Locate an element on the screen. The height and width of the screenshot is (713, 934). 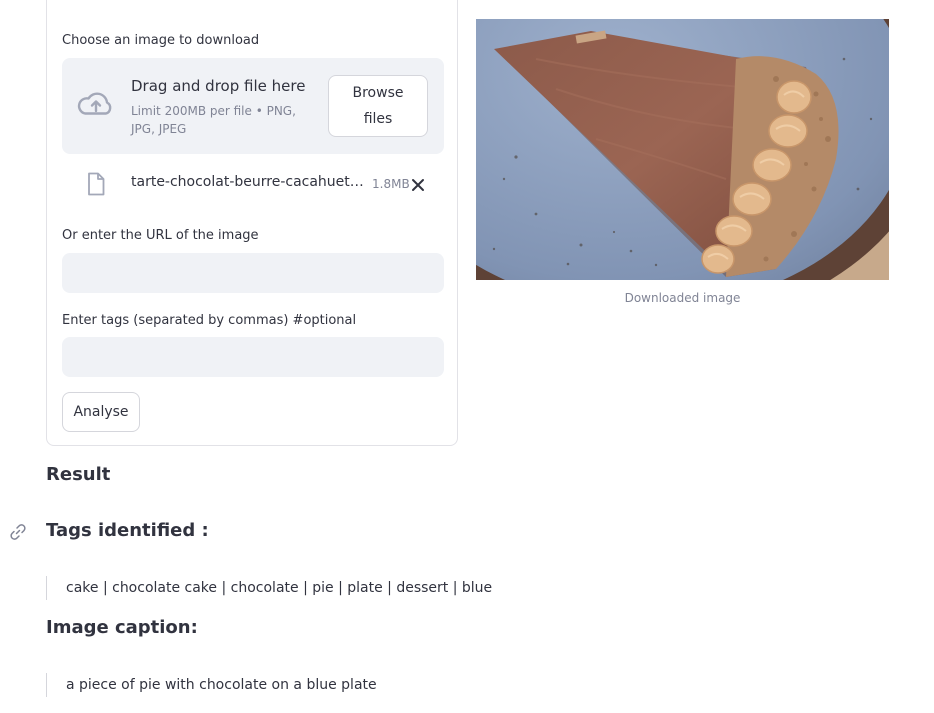
tags-input is located at coordinates (253, 357).